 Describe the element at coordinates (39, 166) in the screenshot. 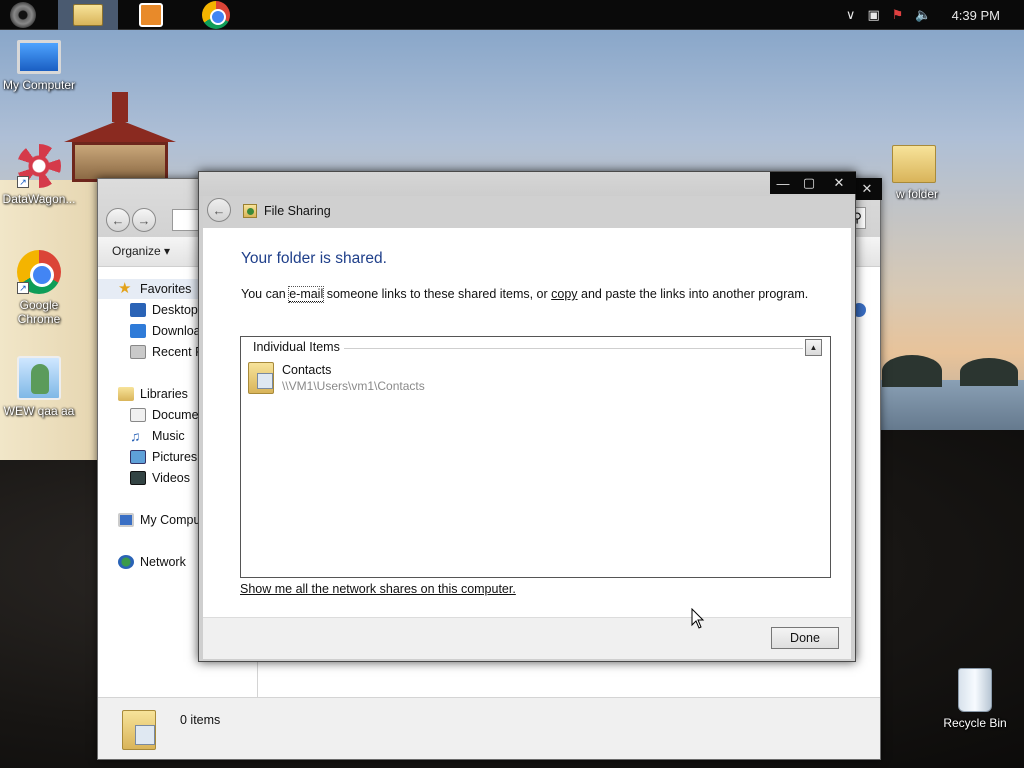

I see `datawagon-icon: ↗` at that location.